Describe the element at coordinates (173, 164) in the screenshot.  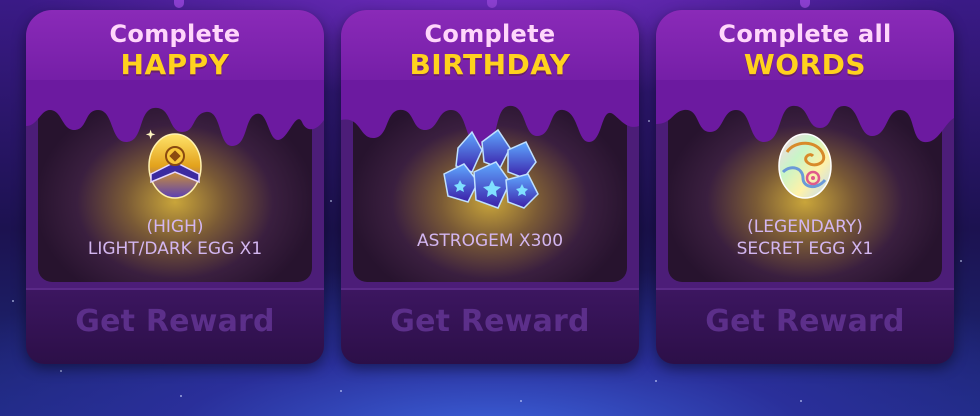
I see `light-dark-egg-icon` at that location.